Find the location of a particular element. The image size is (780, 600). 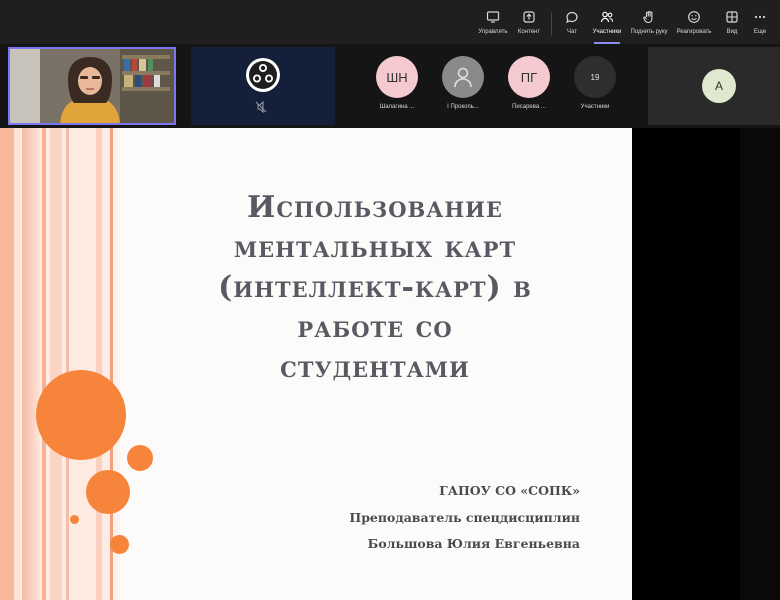

avatar-initials: A is located at coordinates (718, 86).